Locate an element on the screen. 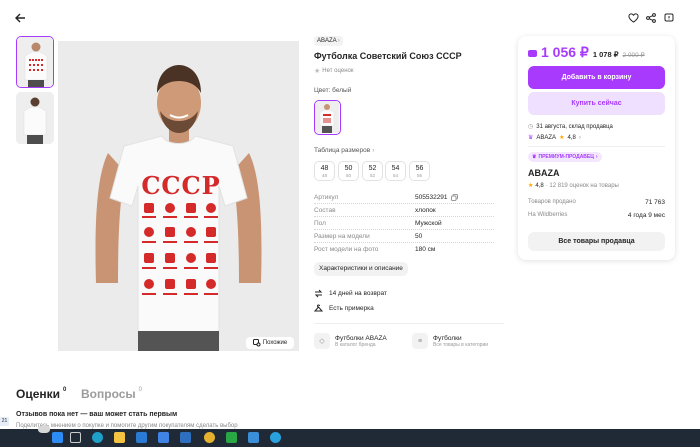 Image resolution: width=700 pixels, height=447 pixels. spec-value: 180 см is located at coordinates (425, 249).